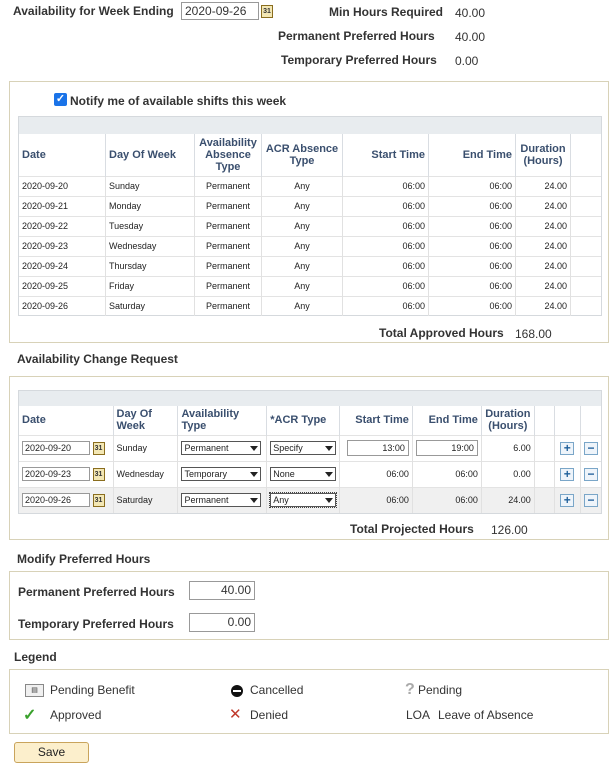  I want to click on legend-loa-text: Leave of Absence, so click(486, 715).